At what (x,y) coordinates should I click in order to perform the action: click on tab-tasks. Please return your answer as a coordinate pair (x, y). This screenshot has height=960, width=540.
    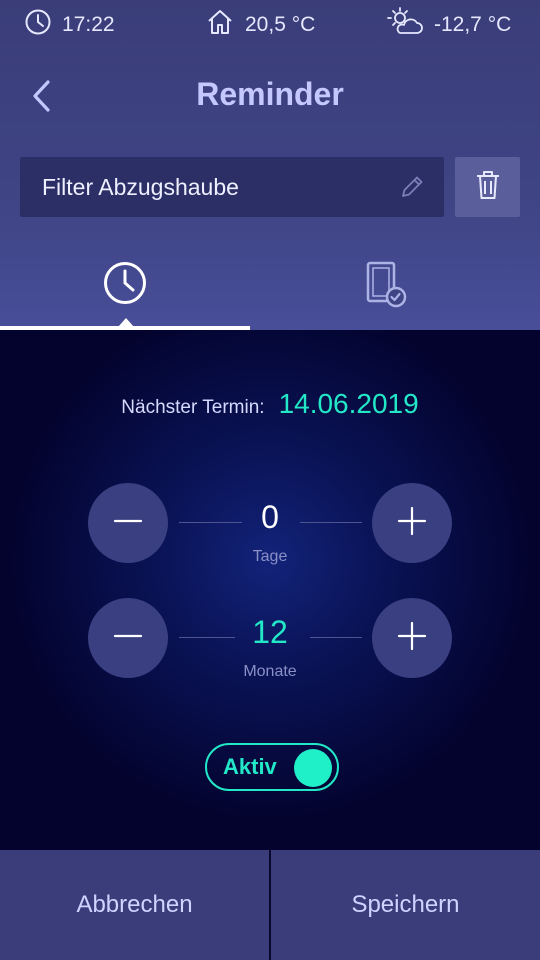
    Looking at the image, I should click on (385, 289).